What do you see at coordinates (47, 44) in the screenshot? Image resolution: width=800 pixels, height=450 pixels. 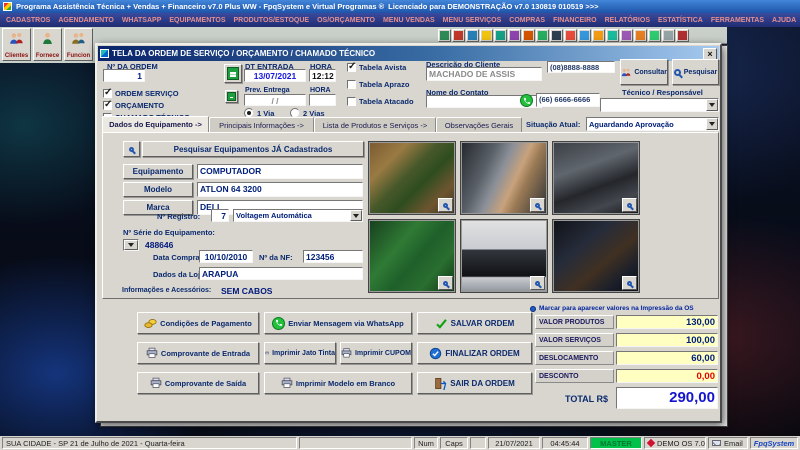 I see `fornecedores-button: Fornece` at bounding box center [47, 44].